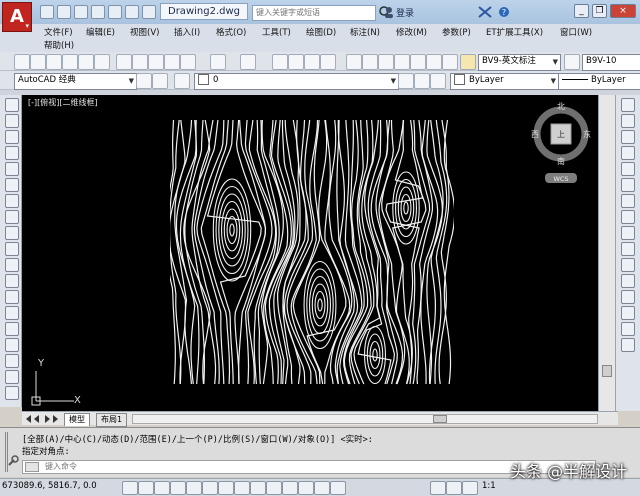 The height and width of the screenshot is (496, 640). What do you see at coordinates (489, 486) in the screenshot?
I see `annotation-scale: 1:1` at bounding box center [489, 486].